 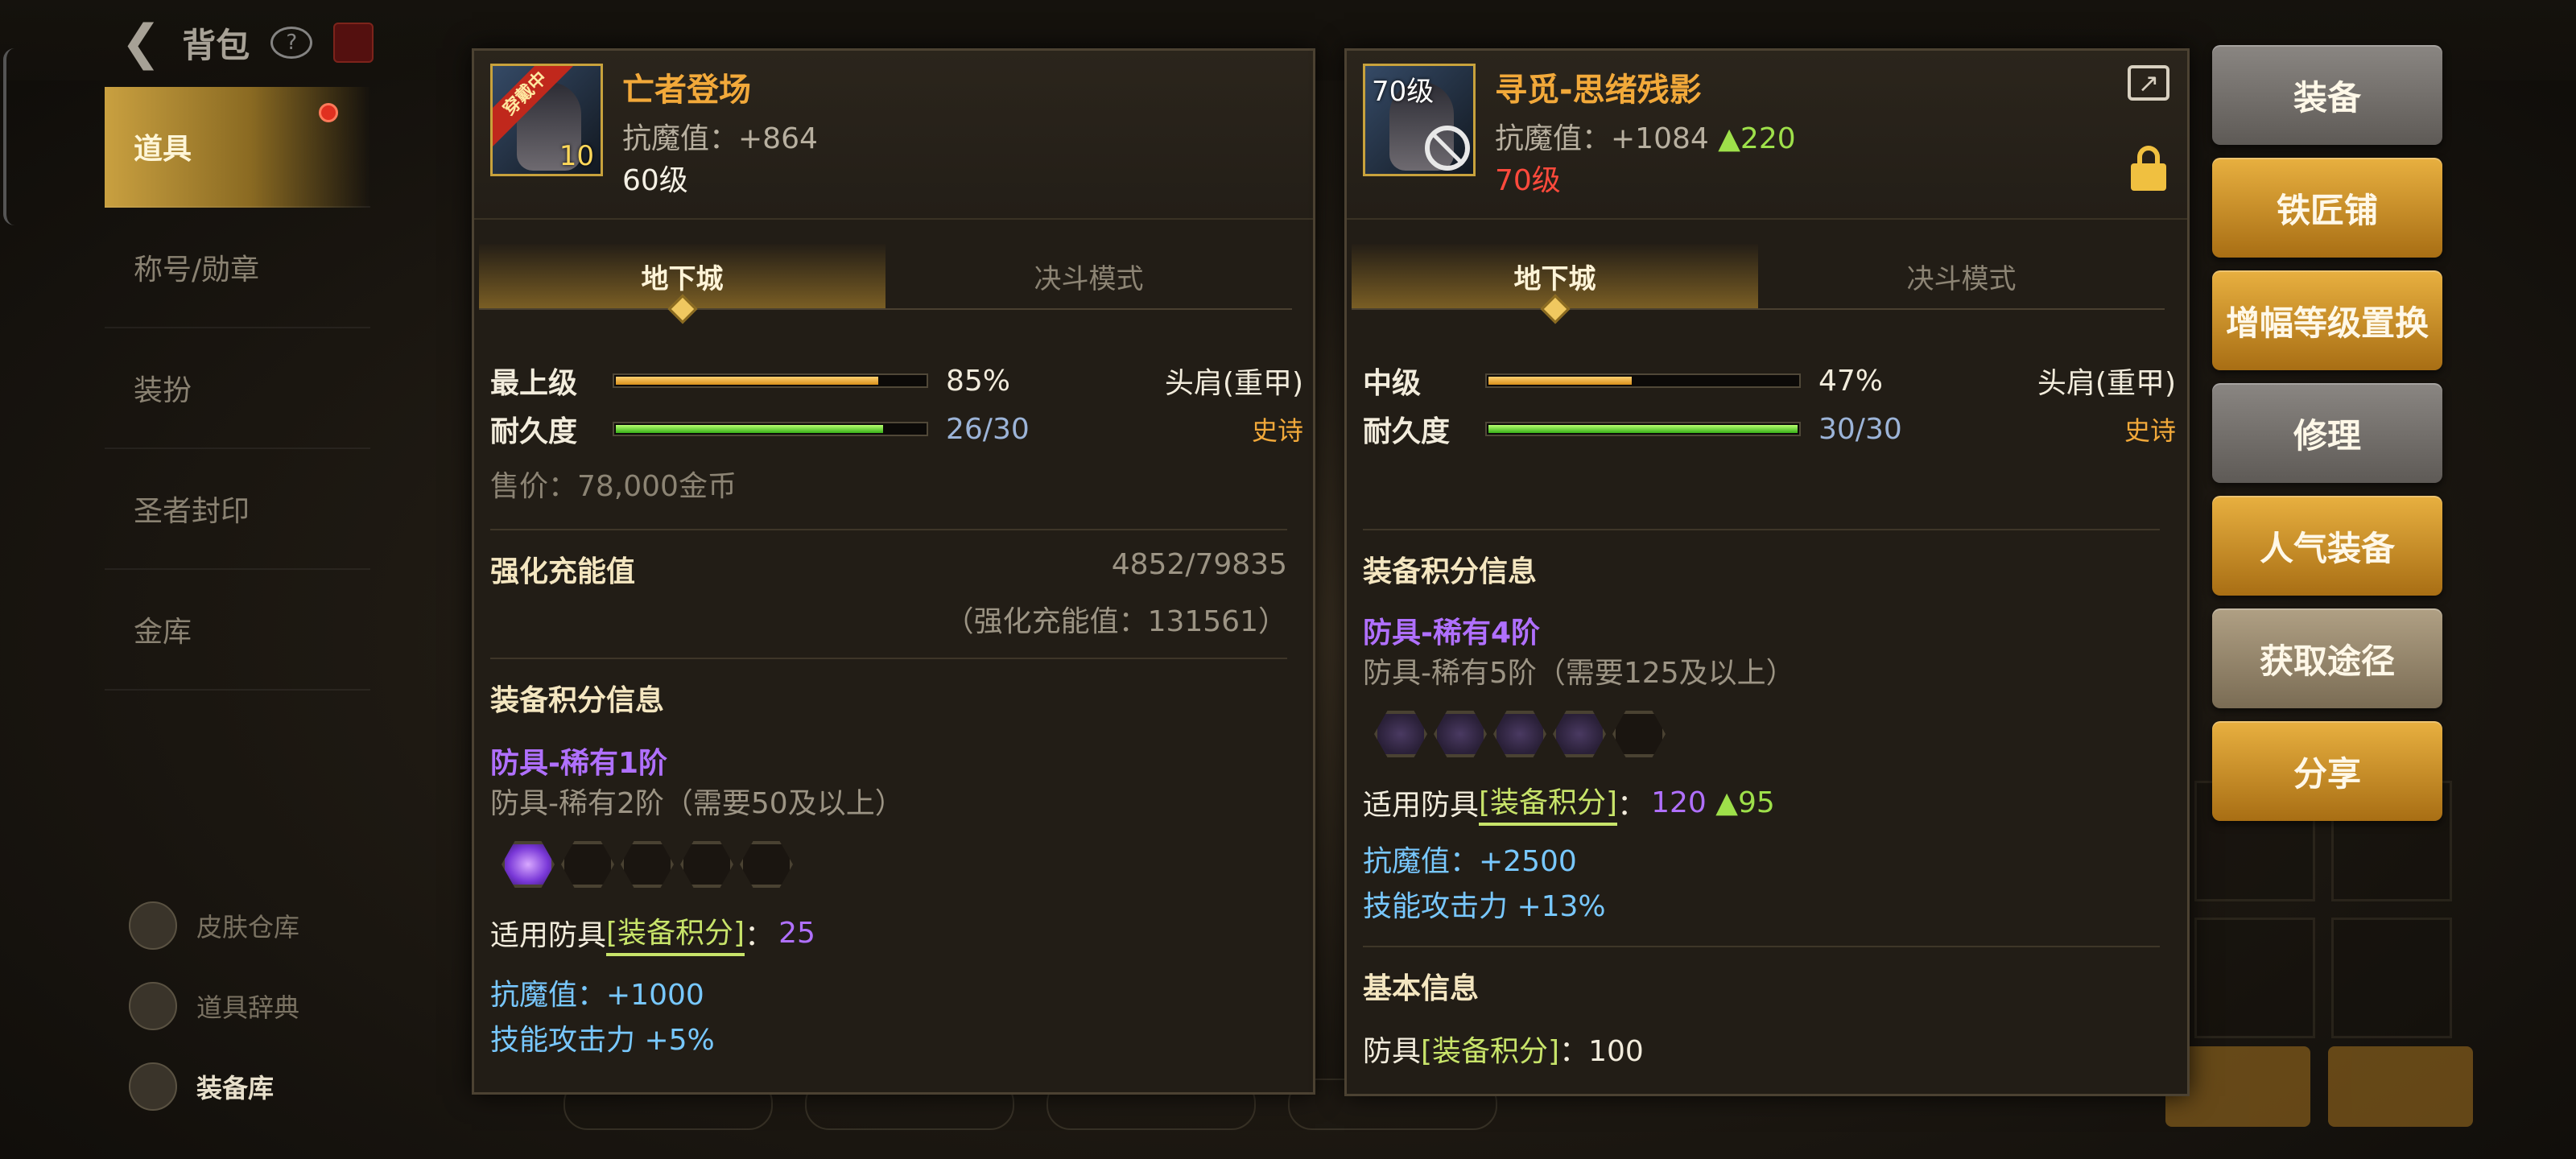 I want to click on sidebar-item-label: 金库, so click(x=163, y=632).